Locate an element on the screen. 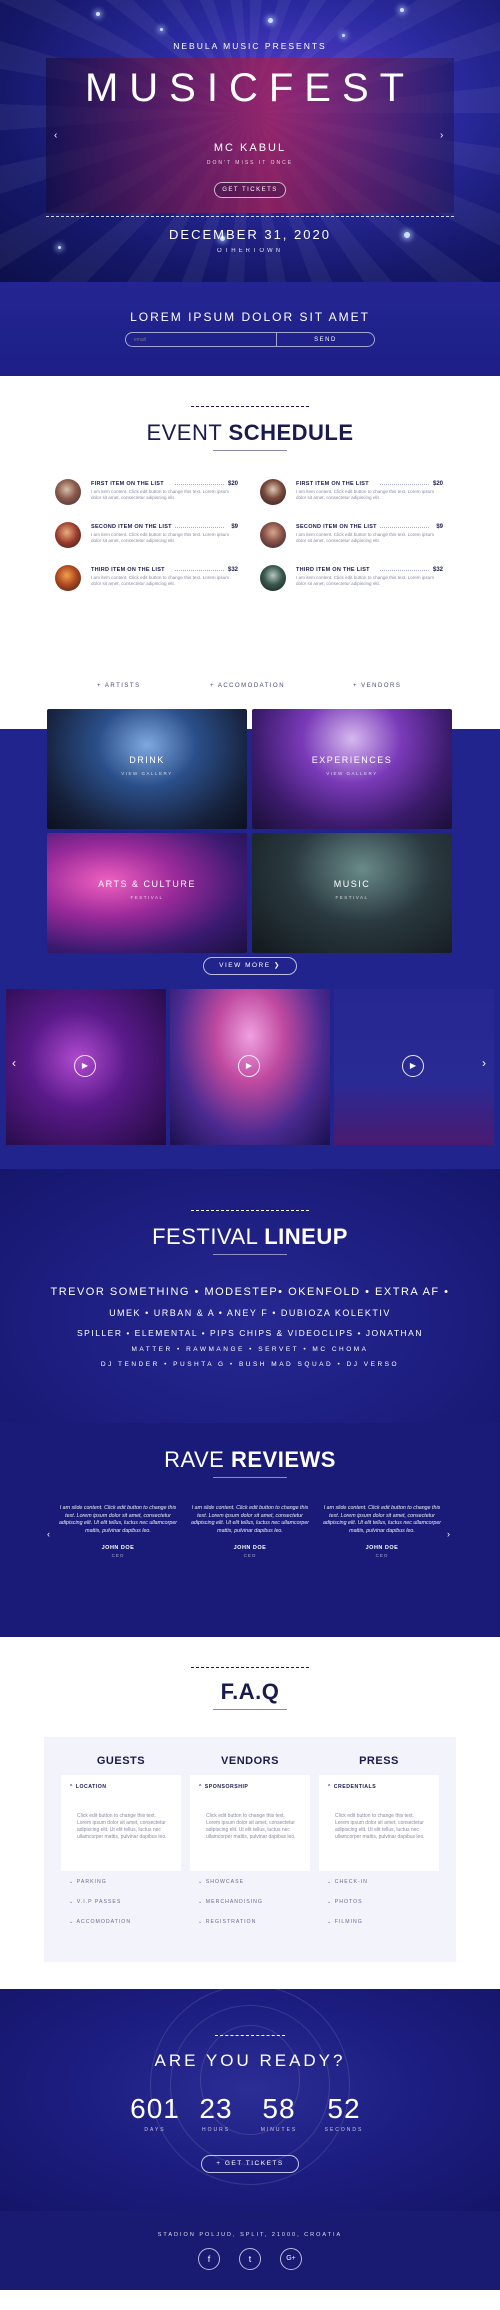 This screenshot has height=2310, width=500. send-button: SEND is located at coordinates (325, 339).